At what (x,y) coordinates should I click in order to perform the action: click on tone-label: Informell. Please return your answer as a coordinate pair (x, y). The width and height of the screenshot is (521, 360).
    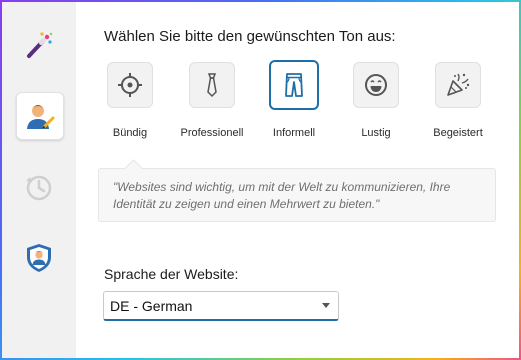
    Looking at the image, I should click on (294, 133).